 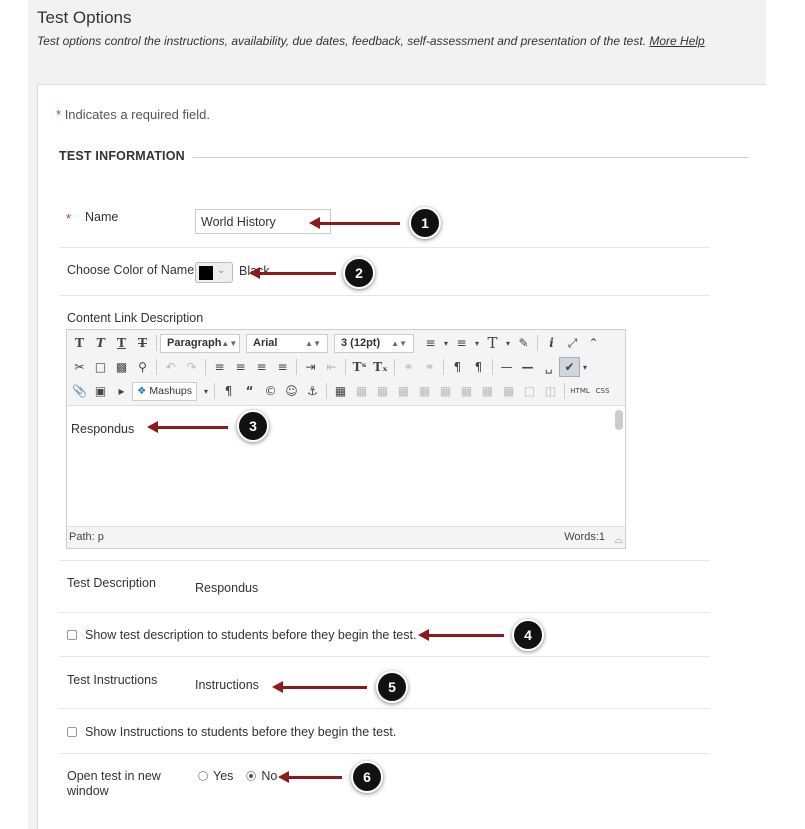 What do you see at coordinates (137, 114) in the screenshot?
I see `required-note-text: Indicates a required field.` at bounding box center [137, 114].